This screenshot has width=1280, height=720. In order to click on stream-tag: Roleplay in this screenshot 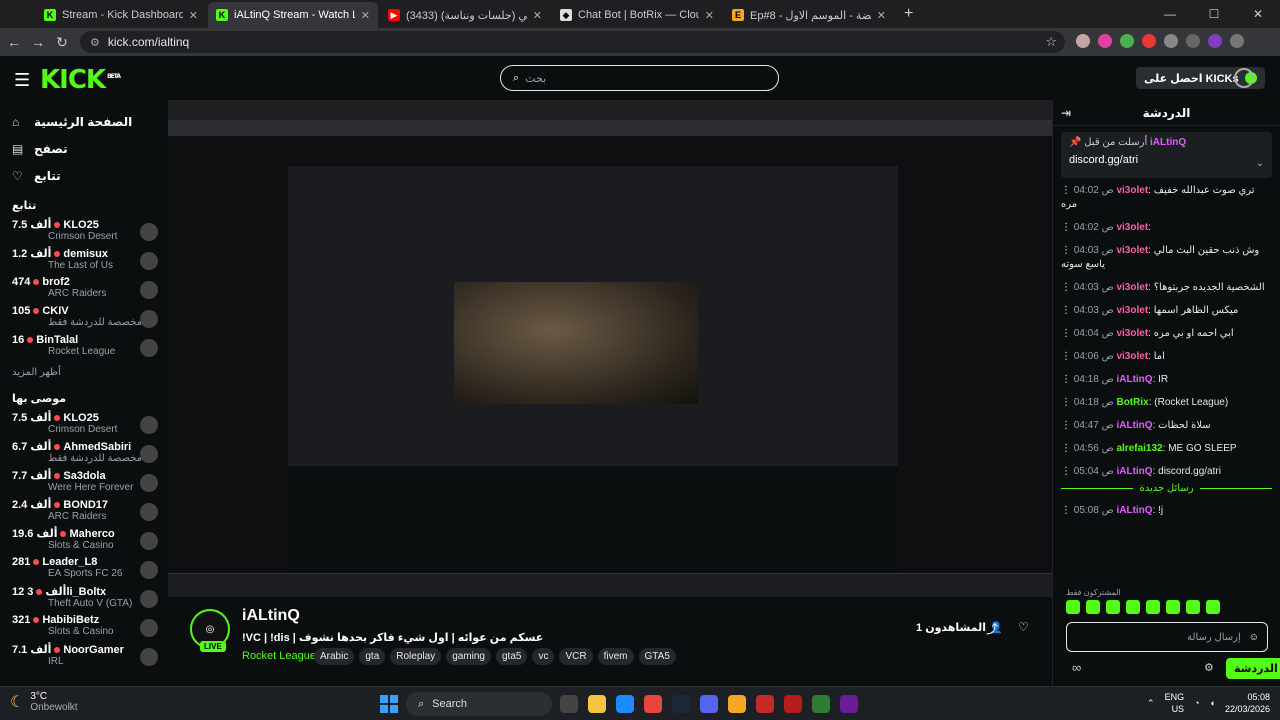, I will do `click(416, 656)`.